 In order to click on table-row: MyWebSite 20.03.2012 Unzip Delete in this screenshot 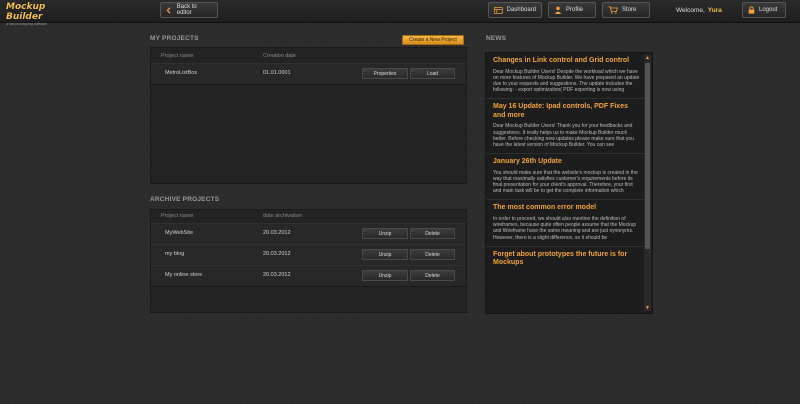, I will do `click(308, 234)`.